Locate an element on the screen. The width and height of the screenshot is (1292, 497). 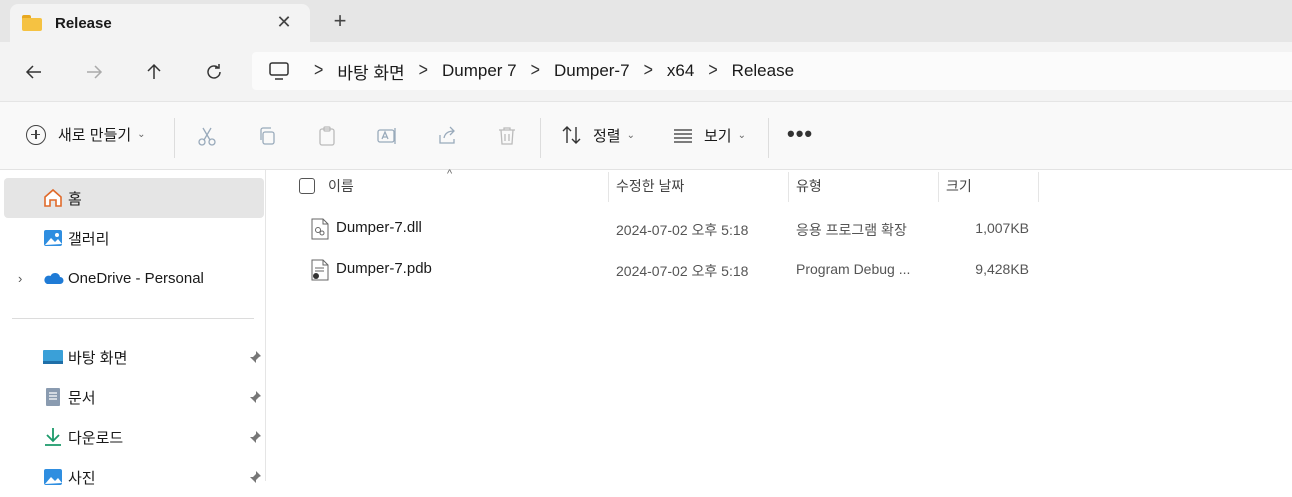
rename-button is located at coordinates (387, 136).